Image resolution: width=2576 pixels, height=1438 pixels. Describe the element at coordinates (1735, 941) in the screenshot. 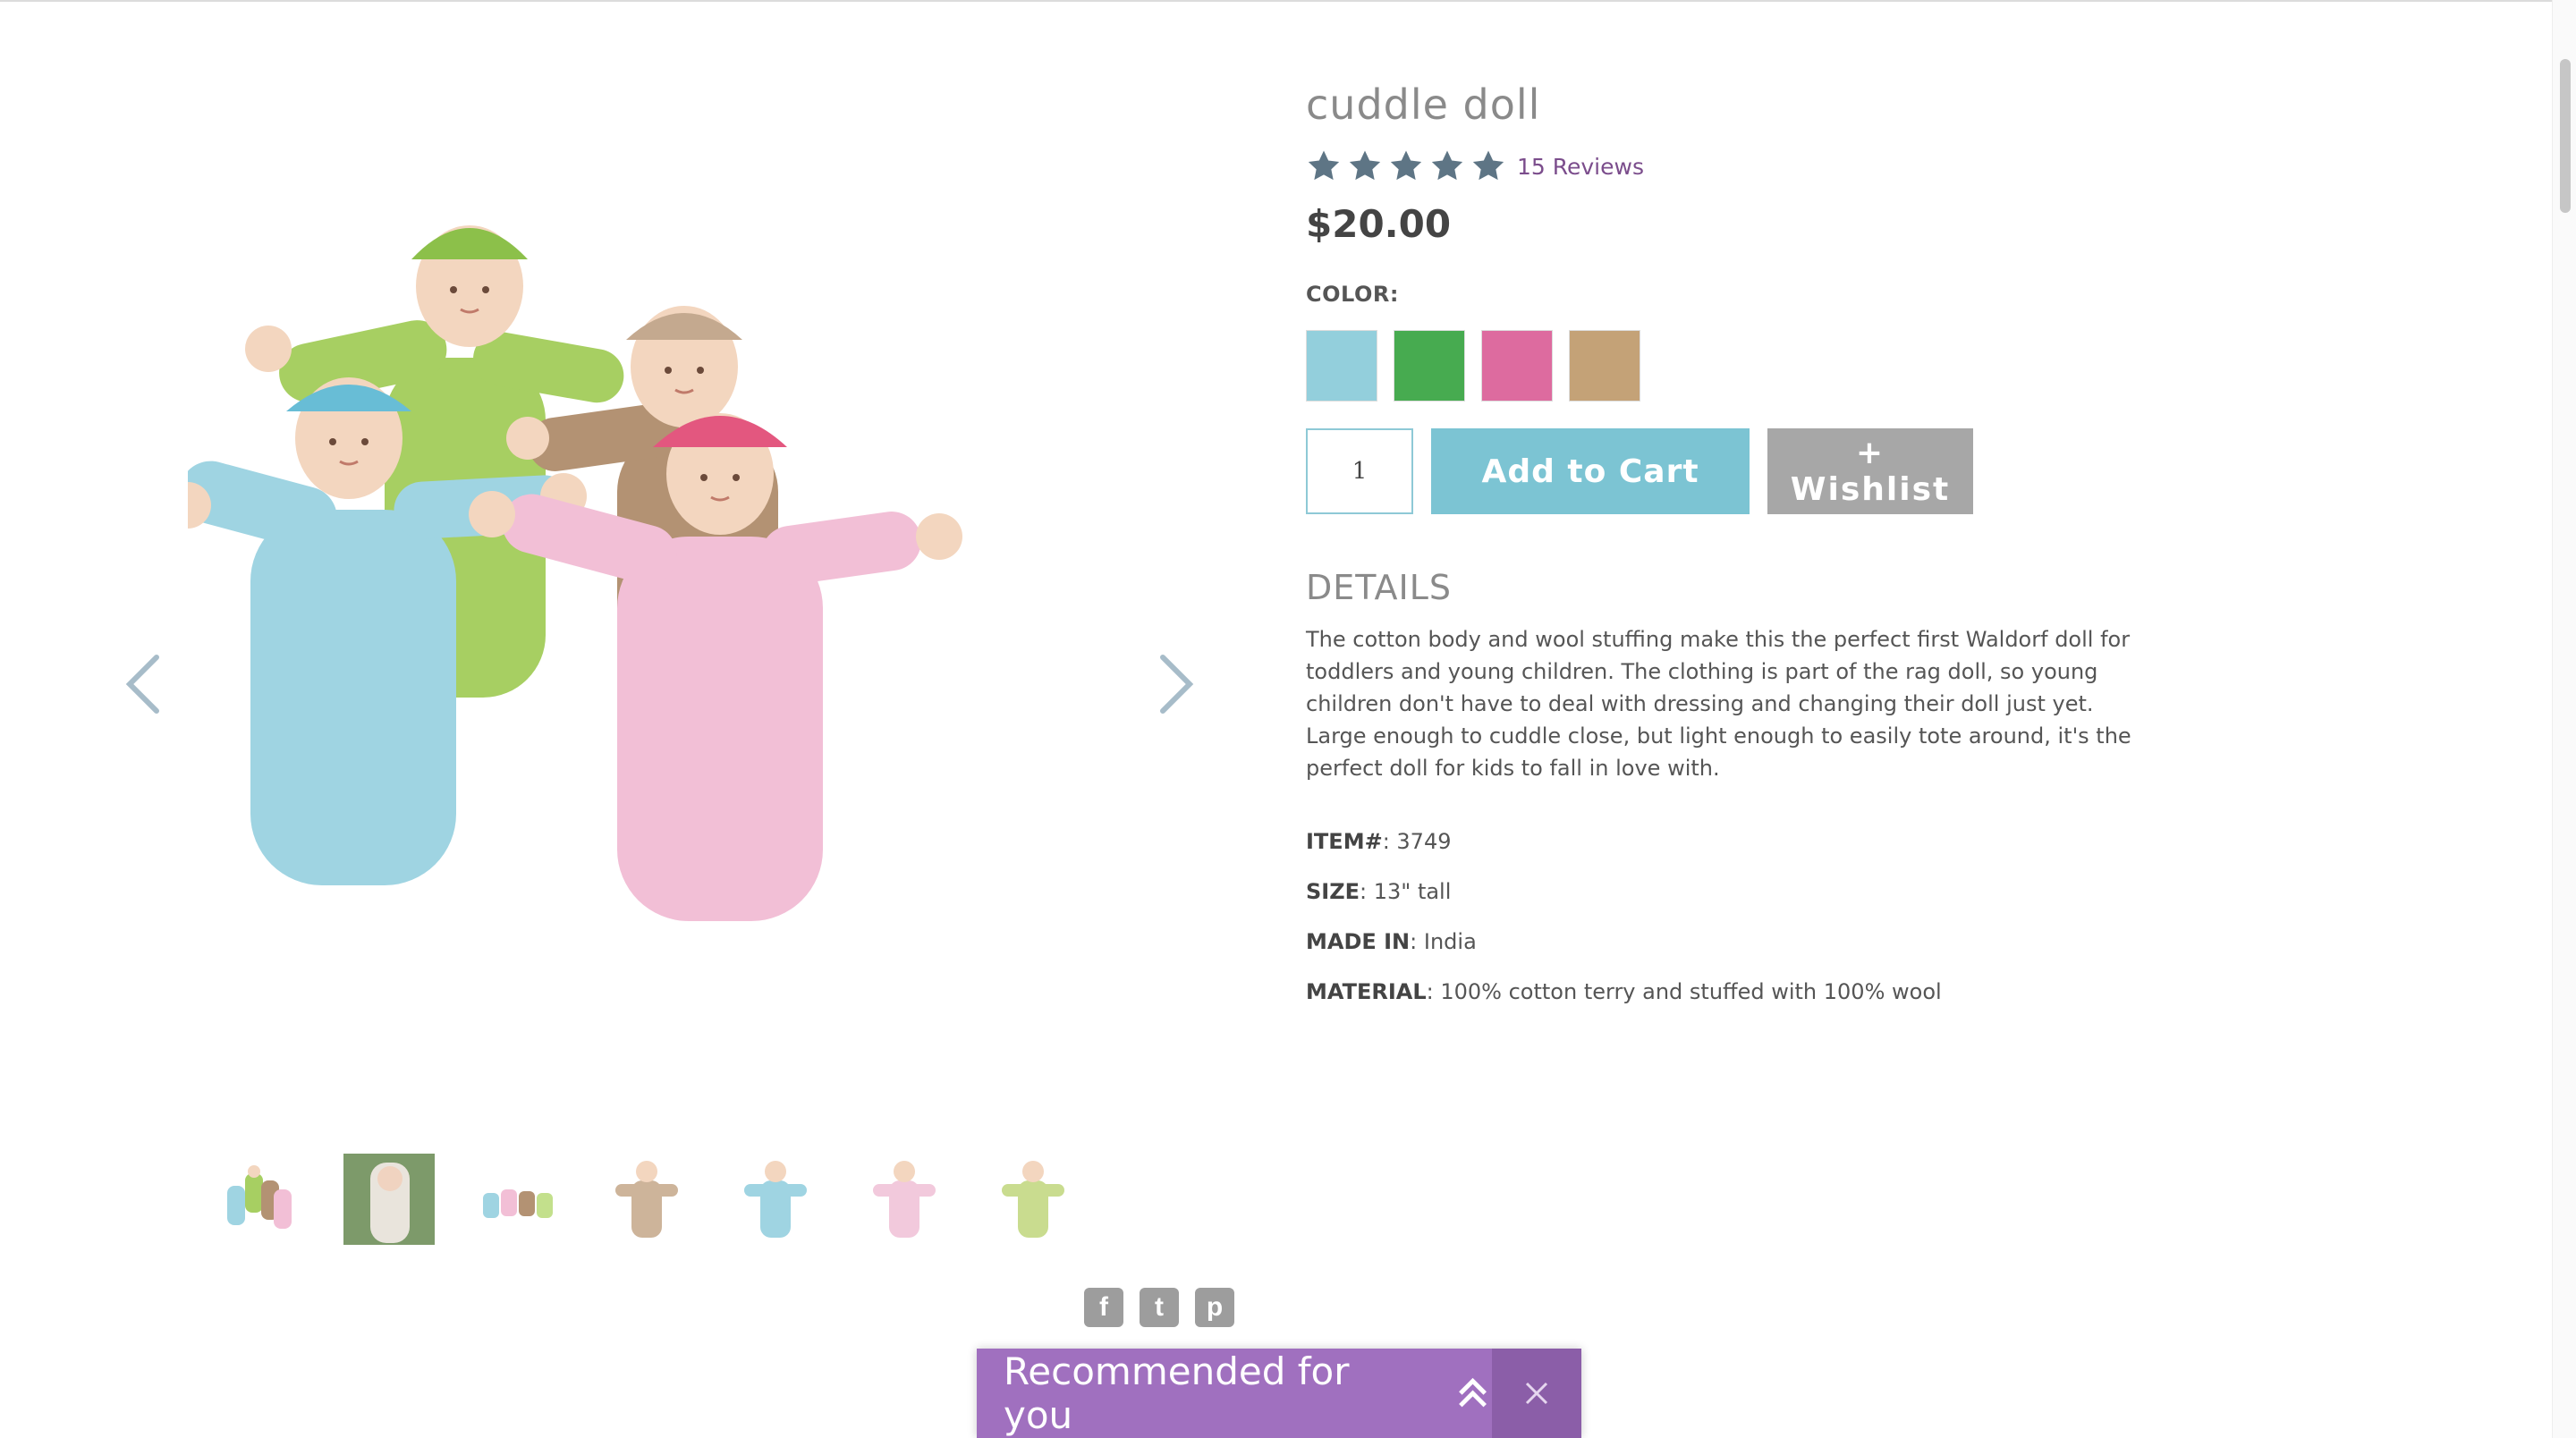

I see `spec-item: MADE IN: India` at that location.